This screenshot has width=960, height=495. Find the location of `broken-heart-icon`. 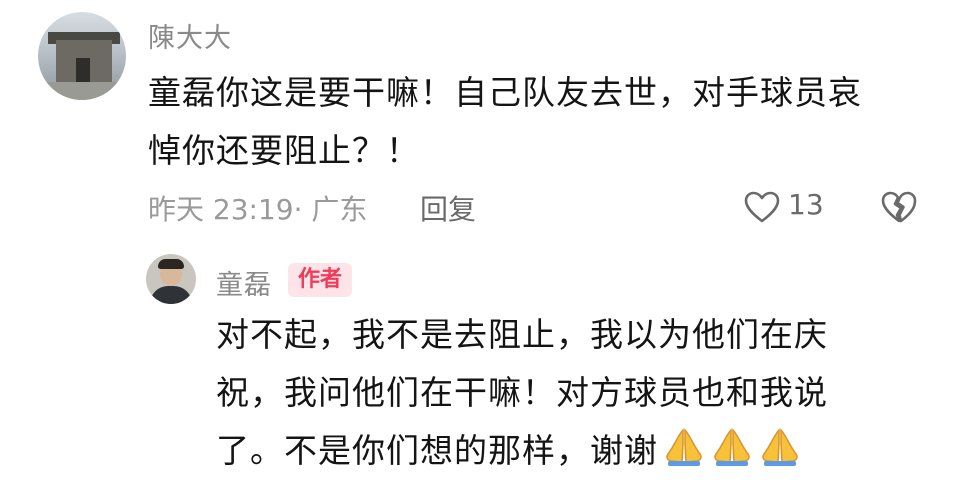

broken-heart-icon is located at coordinates (899, 208).